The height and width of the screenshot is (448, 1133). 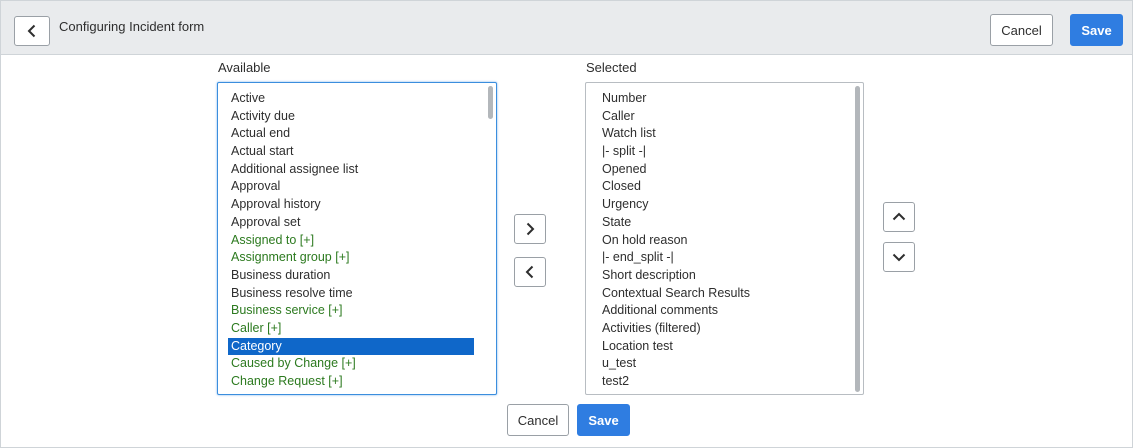 What do you see at coordinates (722, 276) in the screenshot?
I see `selected-list-item: Short description` at bounding box center [722, 276].